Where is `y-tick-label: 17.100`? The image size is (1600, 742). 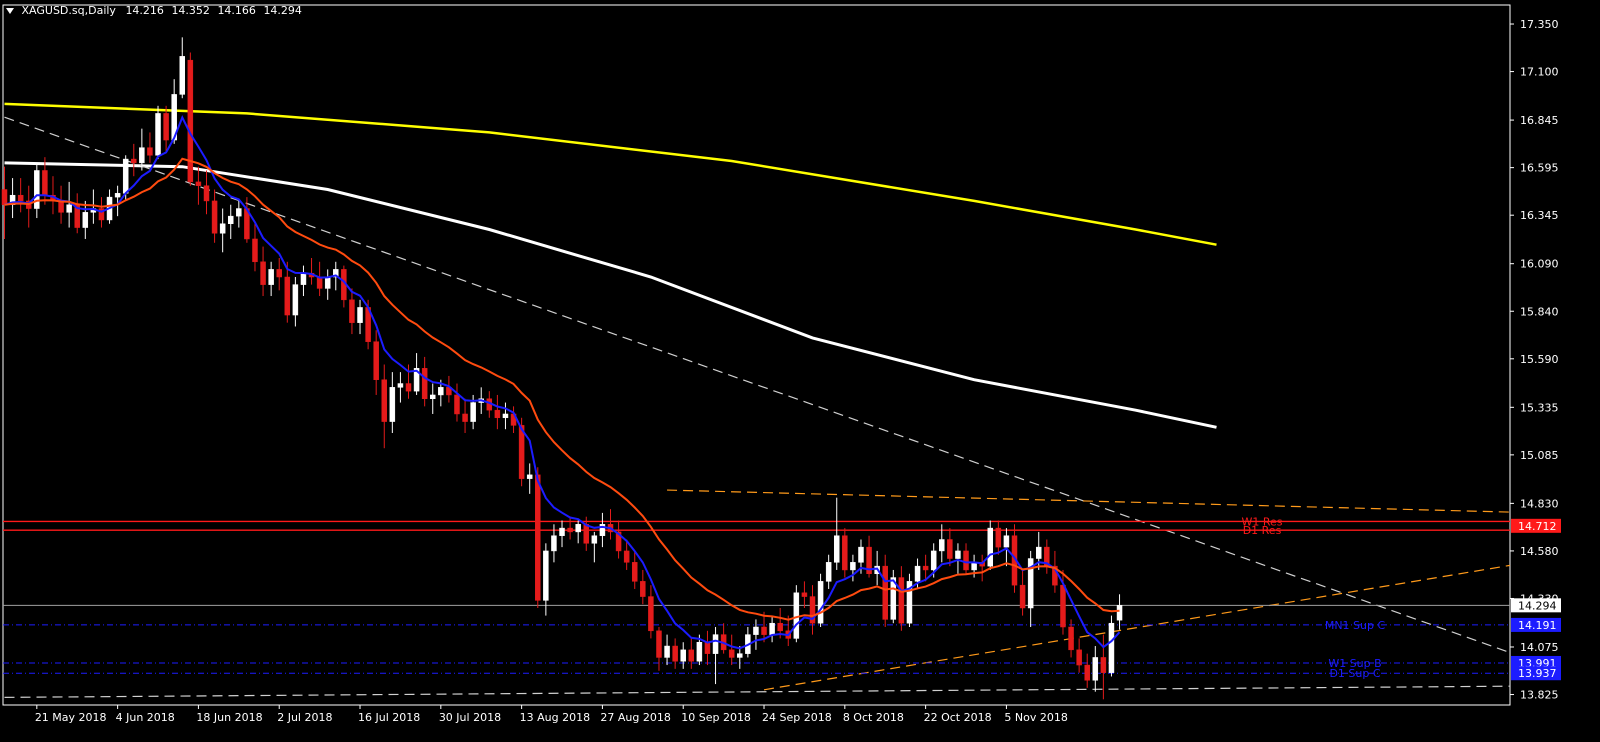
y-tick-label: 17.100 is located at coordinates (1539, 72).